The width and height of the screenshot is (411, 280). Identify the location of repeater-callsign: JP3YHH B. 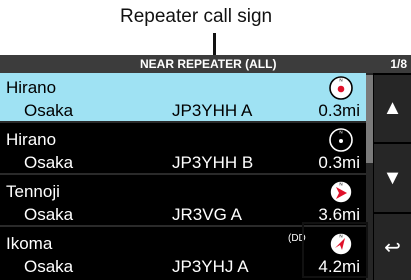
(213, 162).